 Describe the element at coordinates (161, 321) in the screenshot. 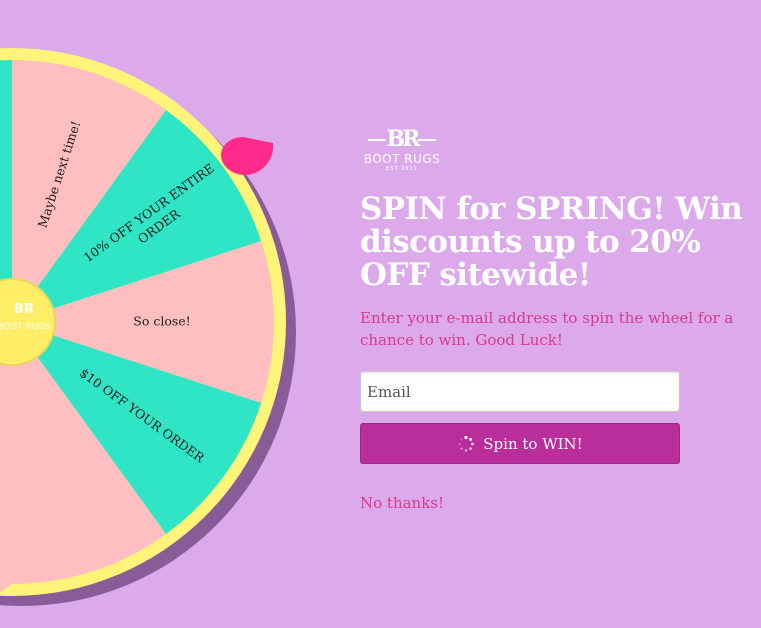

I see `wheel-segment-label: So close!` at that location.